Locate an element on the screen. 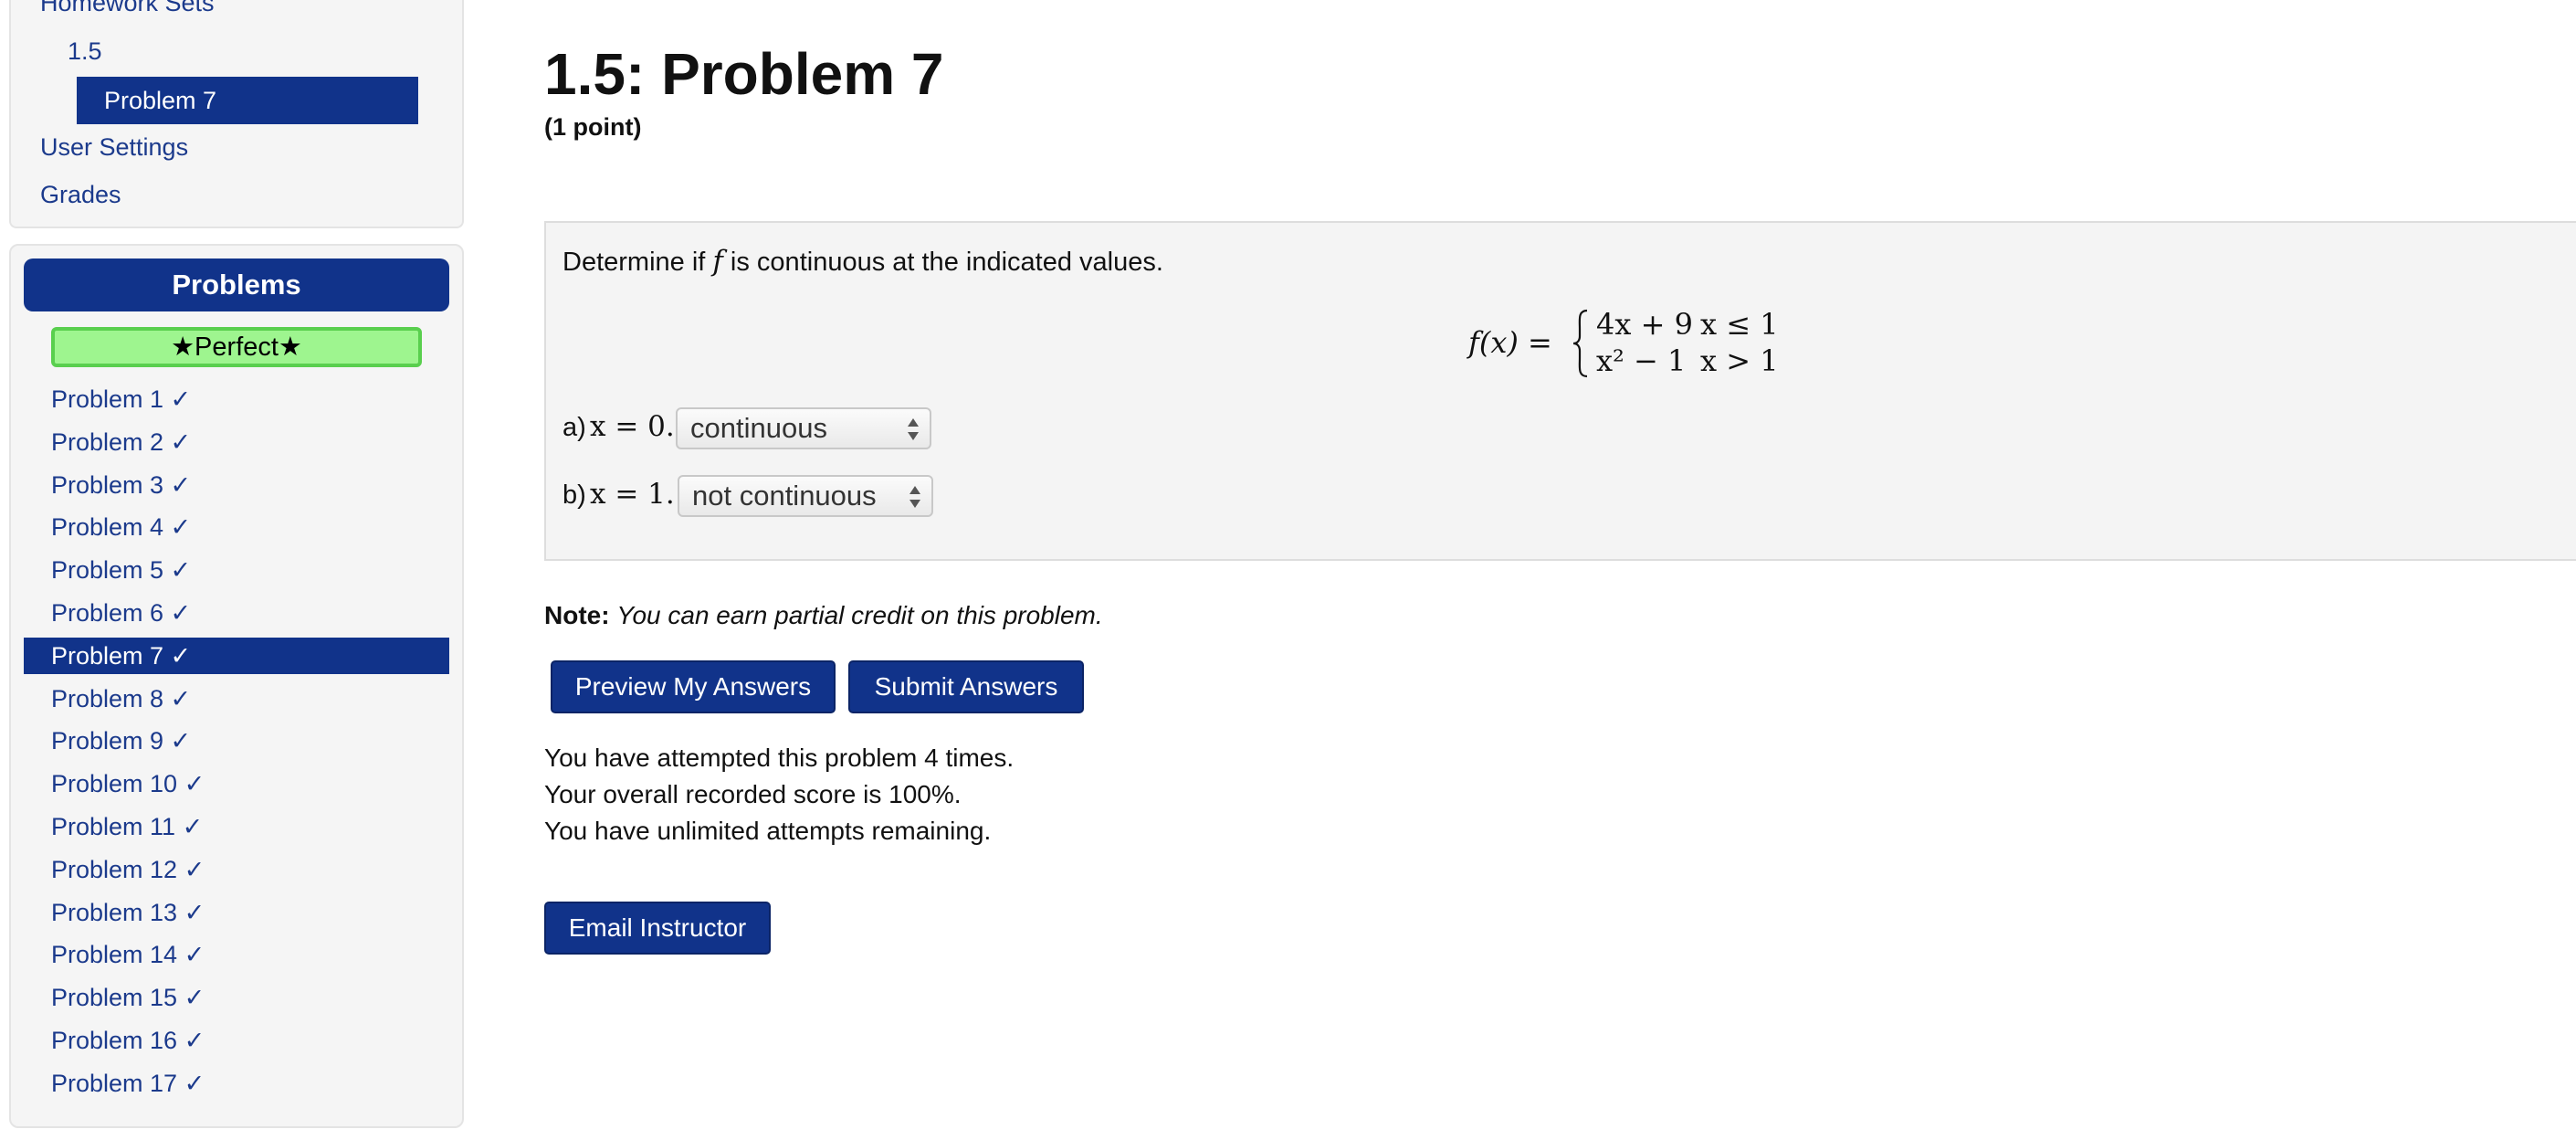 The image size is (2576, 1129). problem-list-item: Problem 16 ✓ is located at coordinates (236, 1040).